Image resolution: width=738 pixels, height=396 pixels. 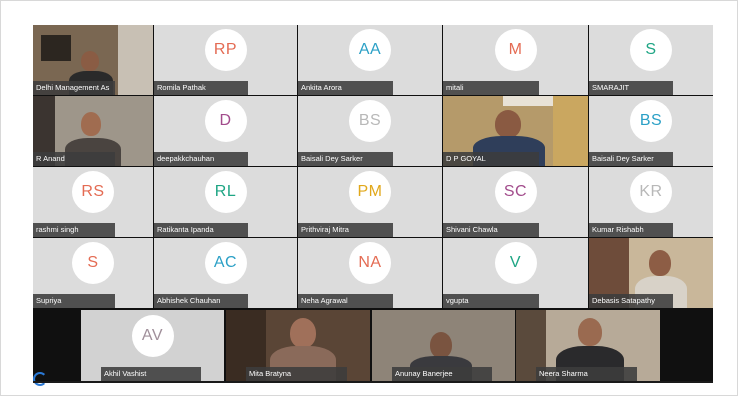 I want to click on participant-tile: AC Abhishek Chauhan, so click(x=225, y=273).